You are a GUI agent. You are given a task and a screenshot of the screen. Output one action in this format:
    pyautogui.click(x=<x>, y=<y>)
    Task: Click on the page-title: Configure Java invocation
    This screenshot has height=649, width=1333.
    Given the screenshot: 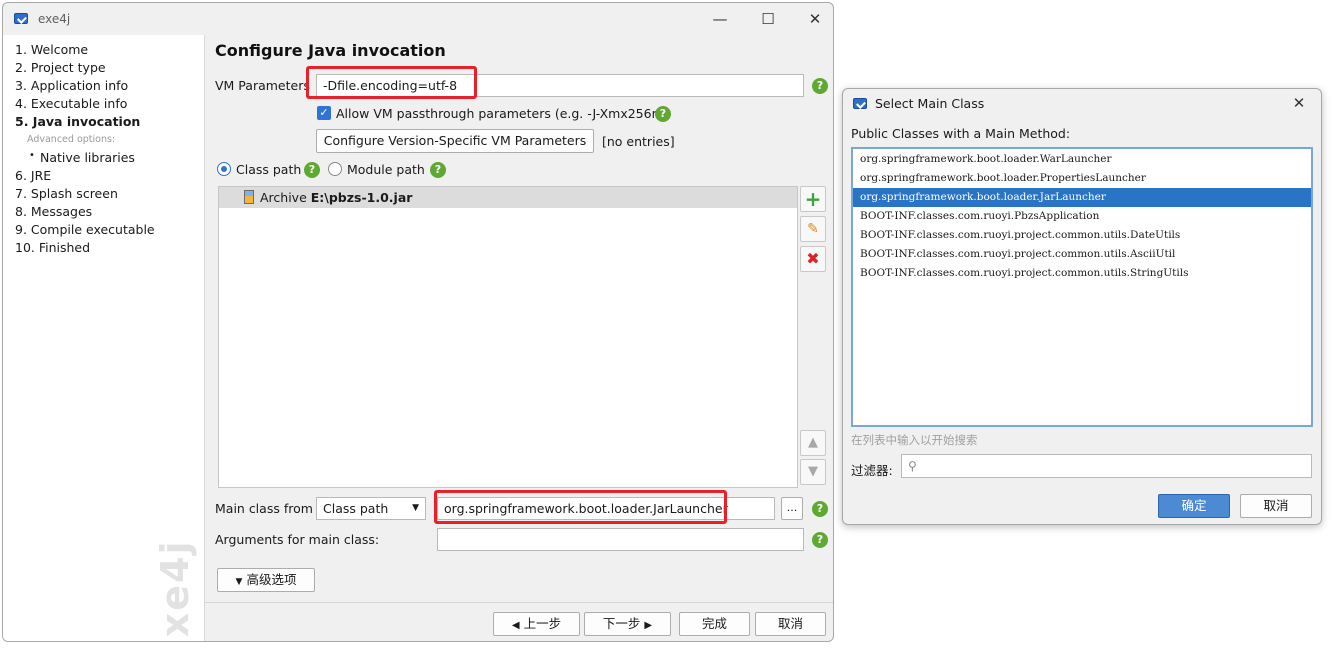 What is the action you would take?
    pyautogui.click(x=330, y=50)
    